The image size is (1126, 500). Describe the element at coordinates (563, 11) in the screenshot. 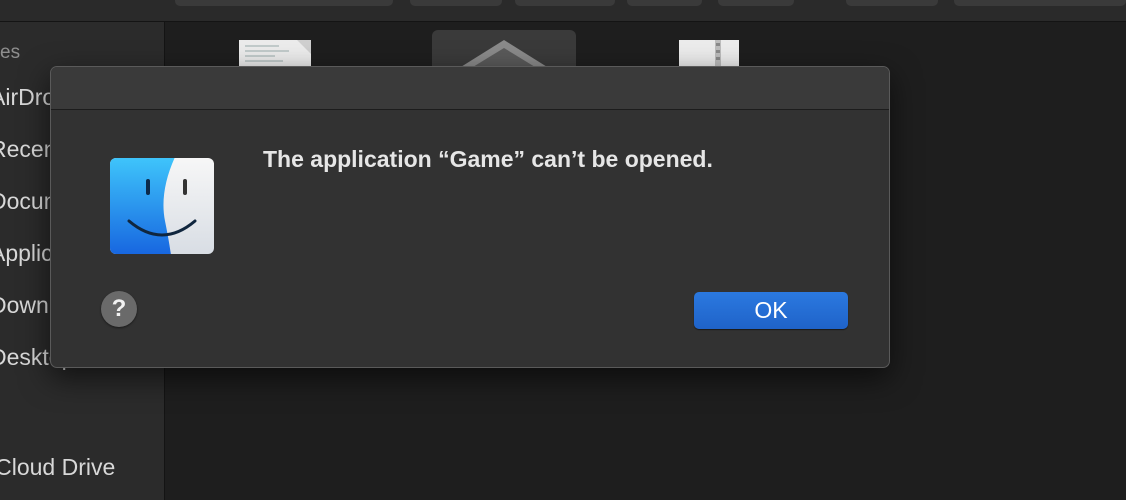

I see `finder-toolbar` at that location.